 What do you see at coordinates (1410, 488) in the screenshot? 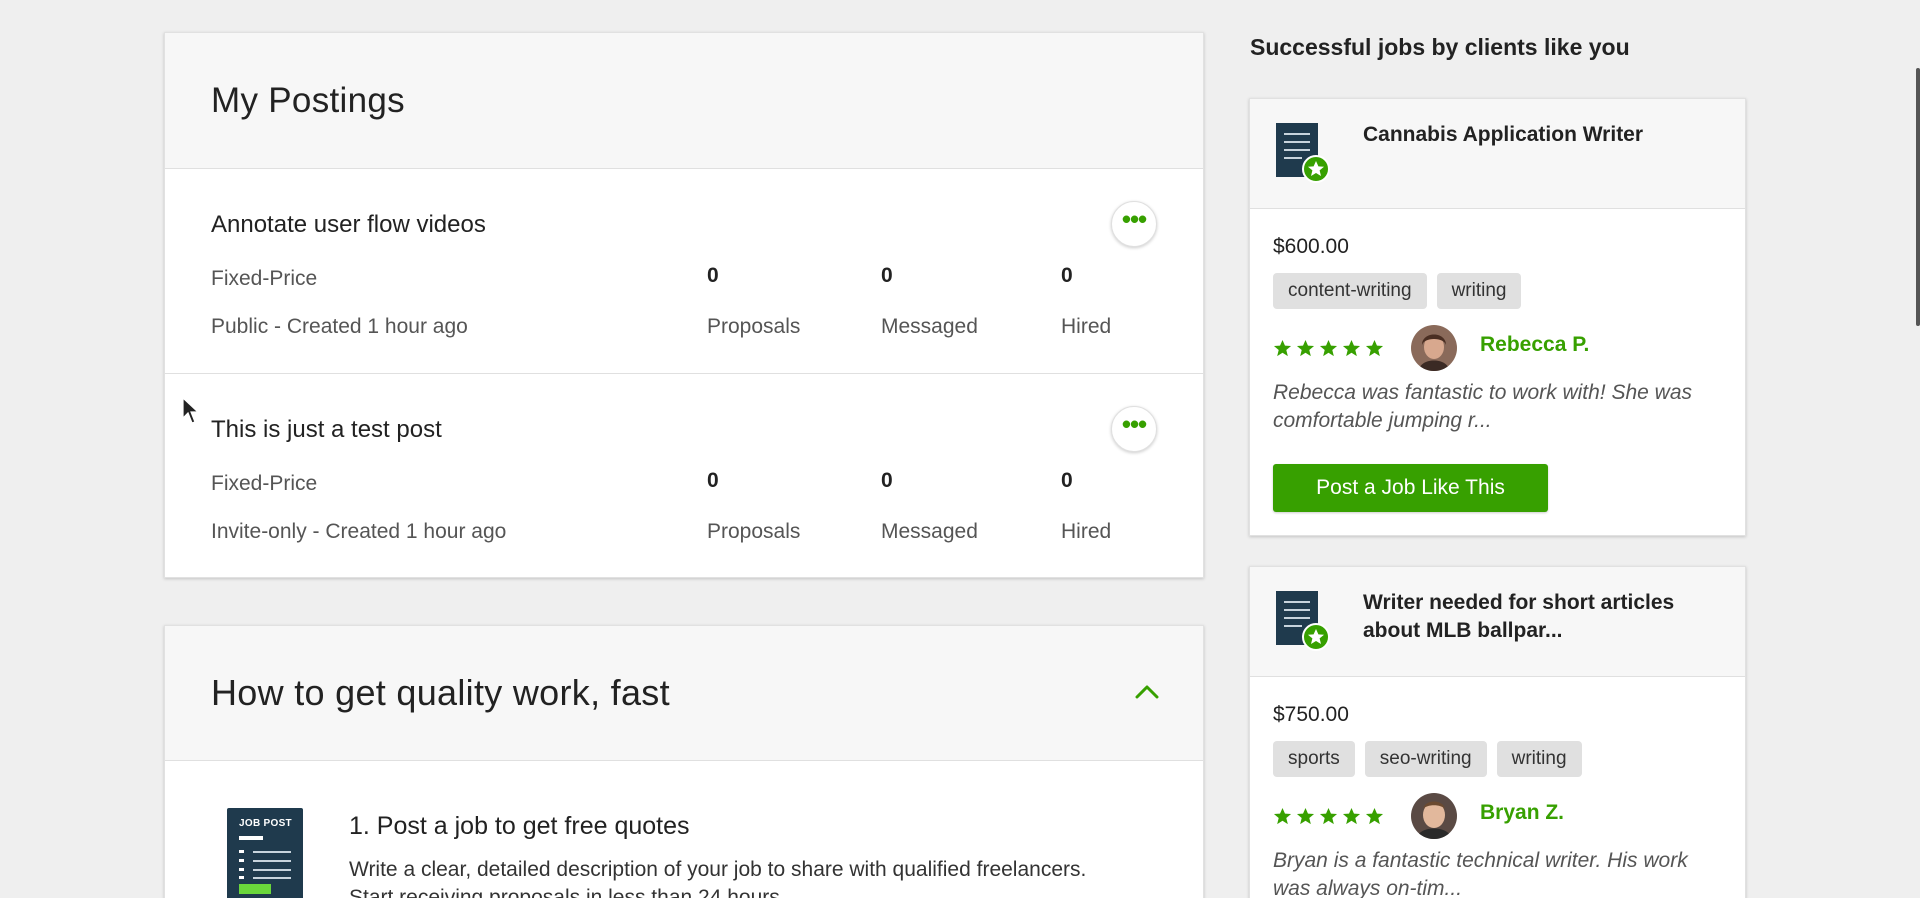
I see `post-job-like-this-button: Post a Job Like This` at bounding box center [1410, 488].